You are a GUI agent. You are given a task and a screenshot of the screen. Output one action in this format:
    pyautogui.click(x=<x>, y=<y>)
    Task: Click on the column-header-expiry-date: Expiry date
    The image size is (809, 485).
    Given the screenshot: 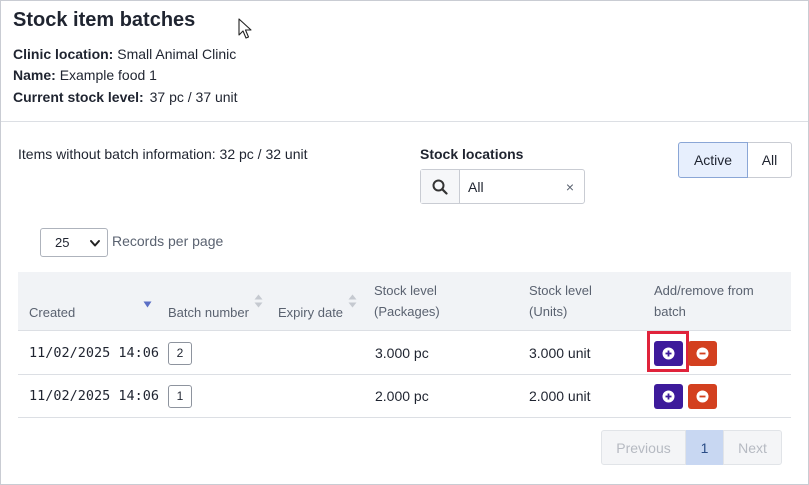 What is the action you would take?
    pyautogui.click(x=310, y=312)
    